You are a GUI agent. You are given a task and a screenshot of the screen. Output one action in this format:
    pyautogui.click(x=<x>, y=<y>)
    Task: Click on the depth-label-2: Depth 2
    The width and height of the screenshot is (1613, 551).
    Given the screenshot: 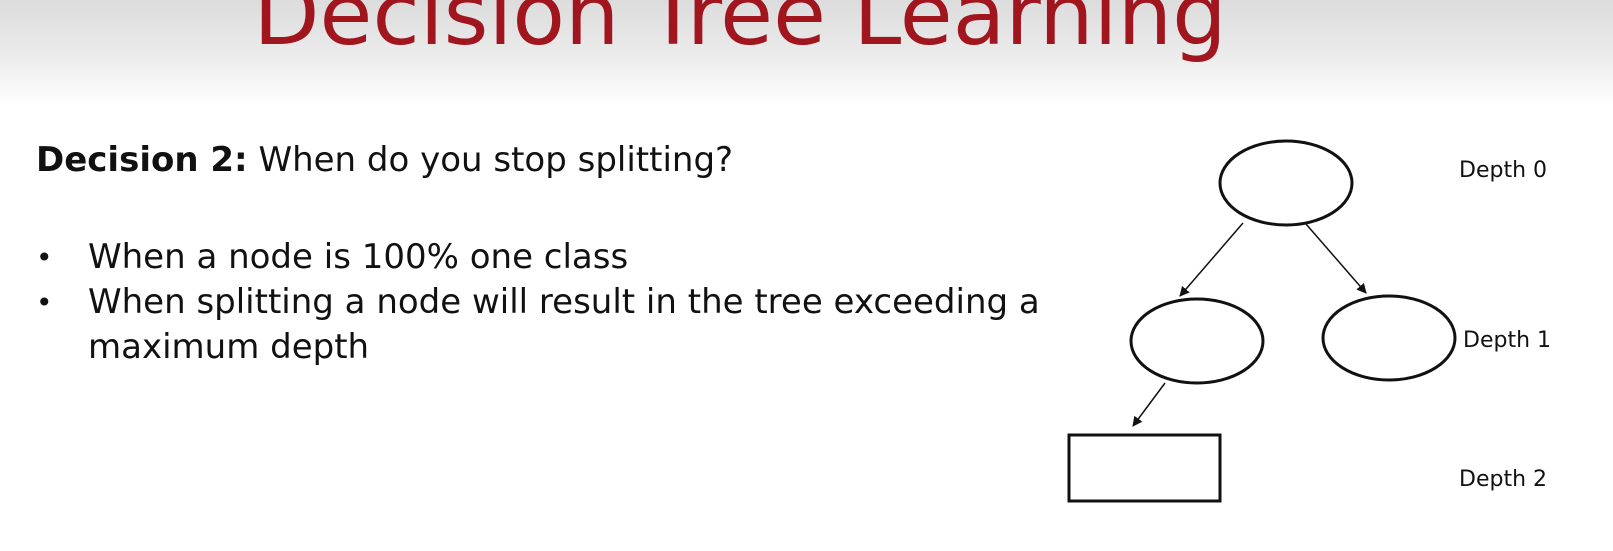 What is the action you would take?
    pyautogui.click(x=1503, y=479)
    